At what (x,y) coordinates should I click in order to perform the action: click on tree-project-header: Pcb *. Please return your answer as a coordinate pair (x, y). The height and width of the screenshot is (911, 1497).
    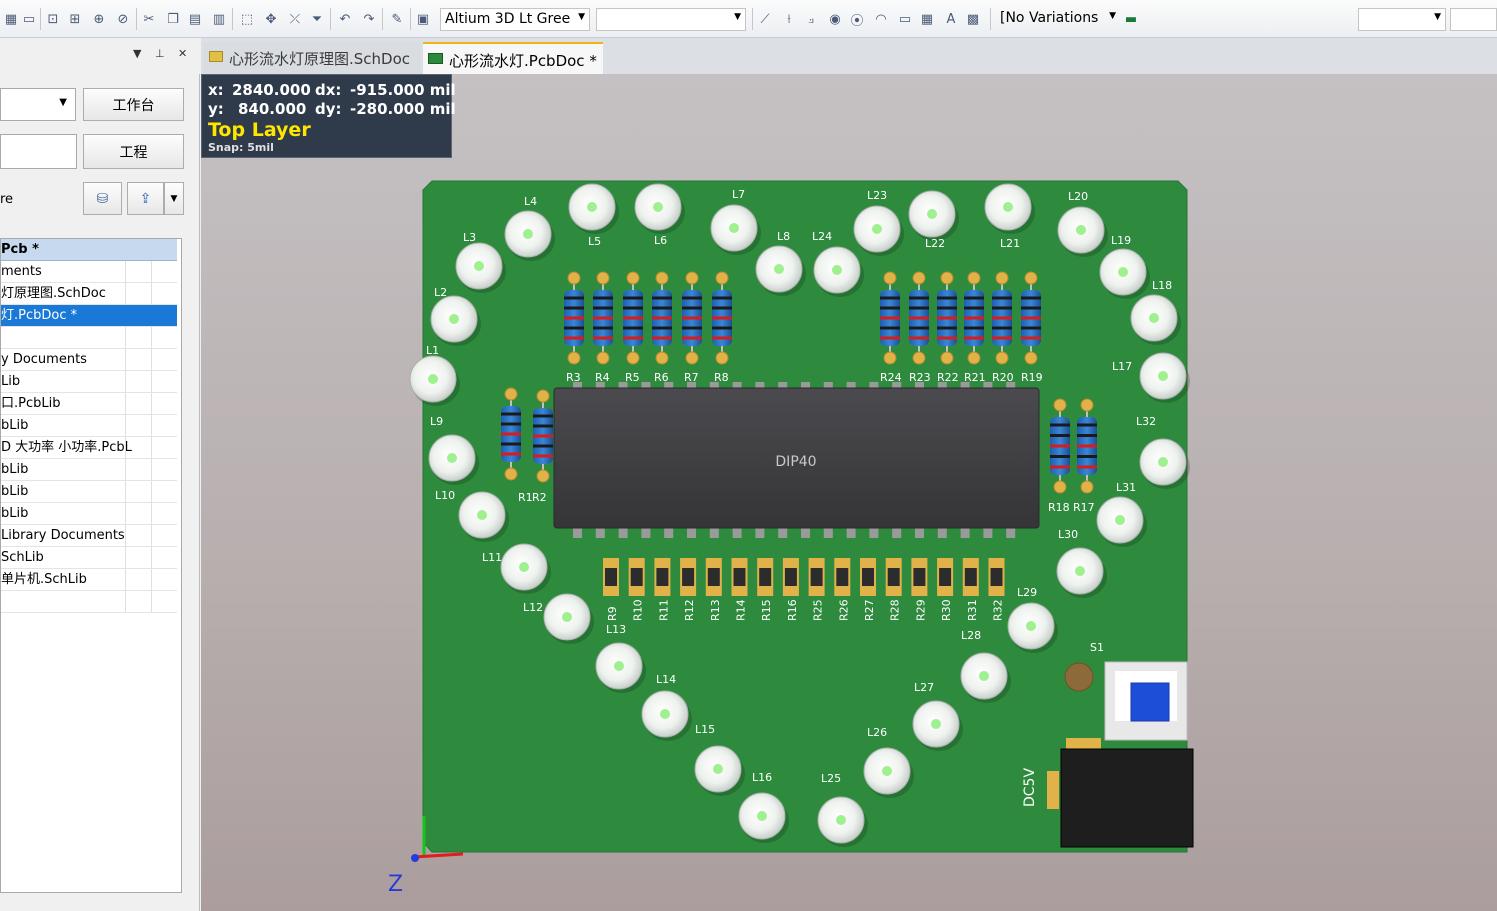
    Looking at the image, I should click on (89, 250).